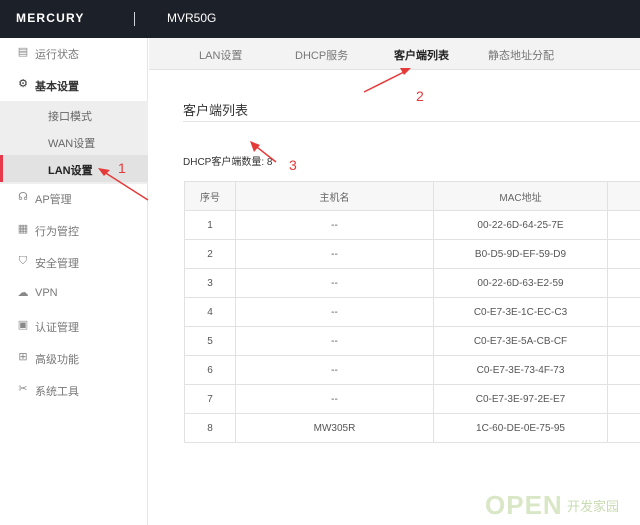 The image size is (640, 525). I want to click on cell-index: 5, so click(210, 341).